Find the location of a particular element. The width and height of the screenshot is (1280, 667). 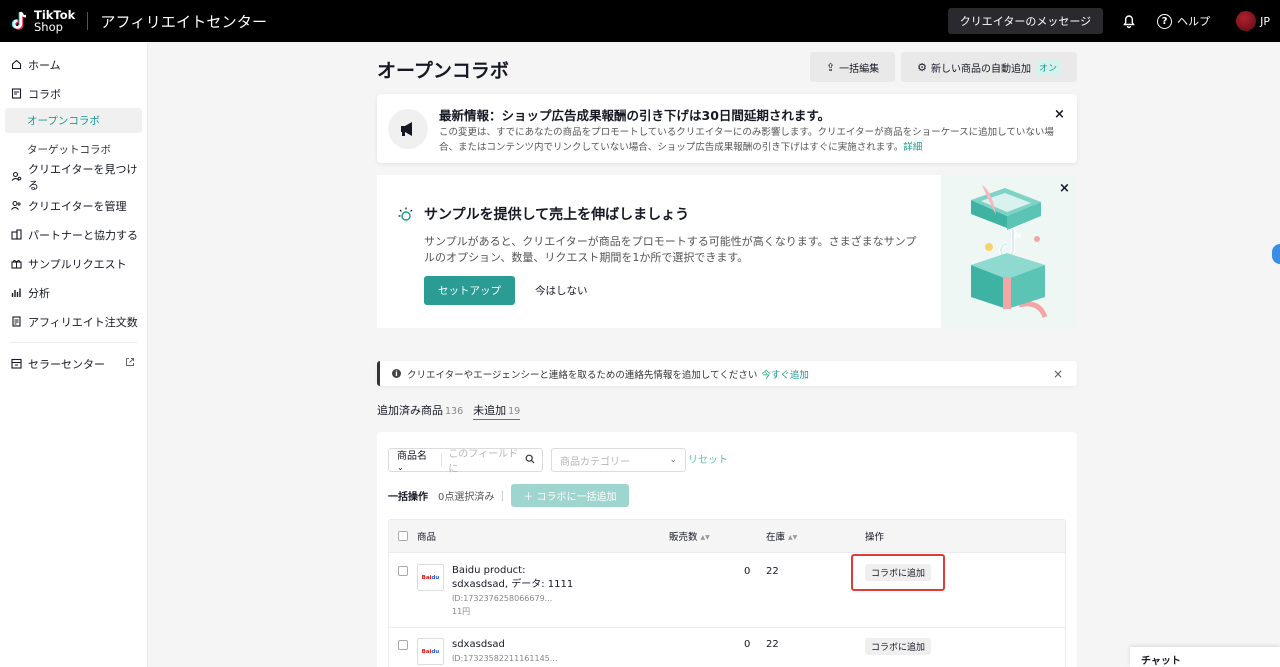

home-icon is located at coordinates (16, 64).